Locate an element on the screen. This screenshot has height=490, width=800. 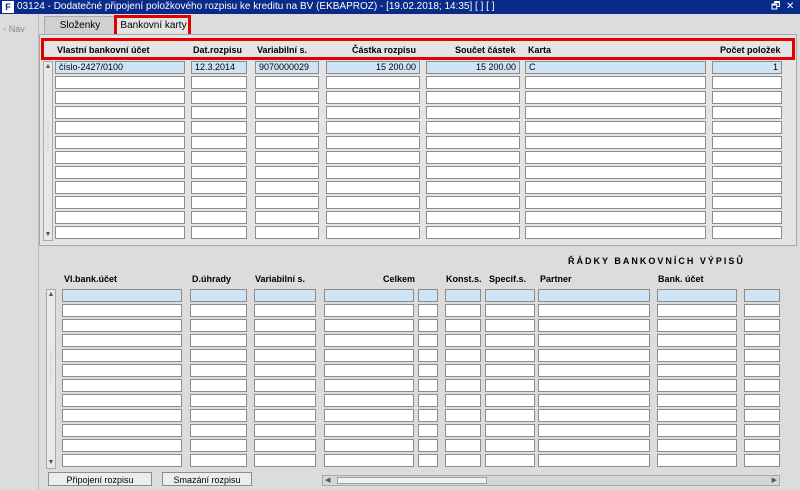
lower-vertical-scrollbar: ▲ ⋮ ⋮ ⋮ ⋮ ⋮ ▼ is located at coordinates (51, 379).